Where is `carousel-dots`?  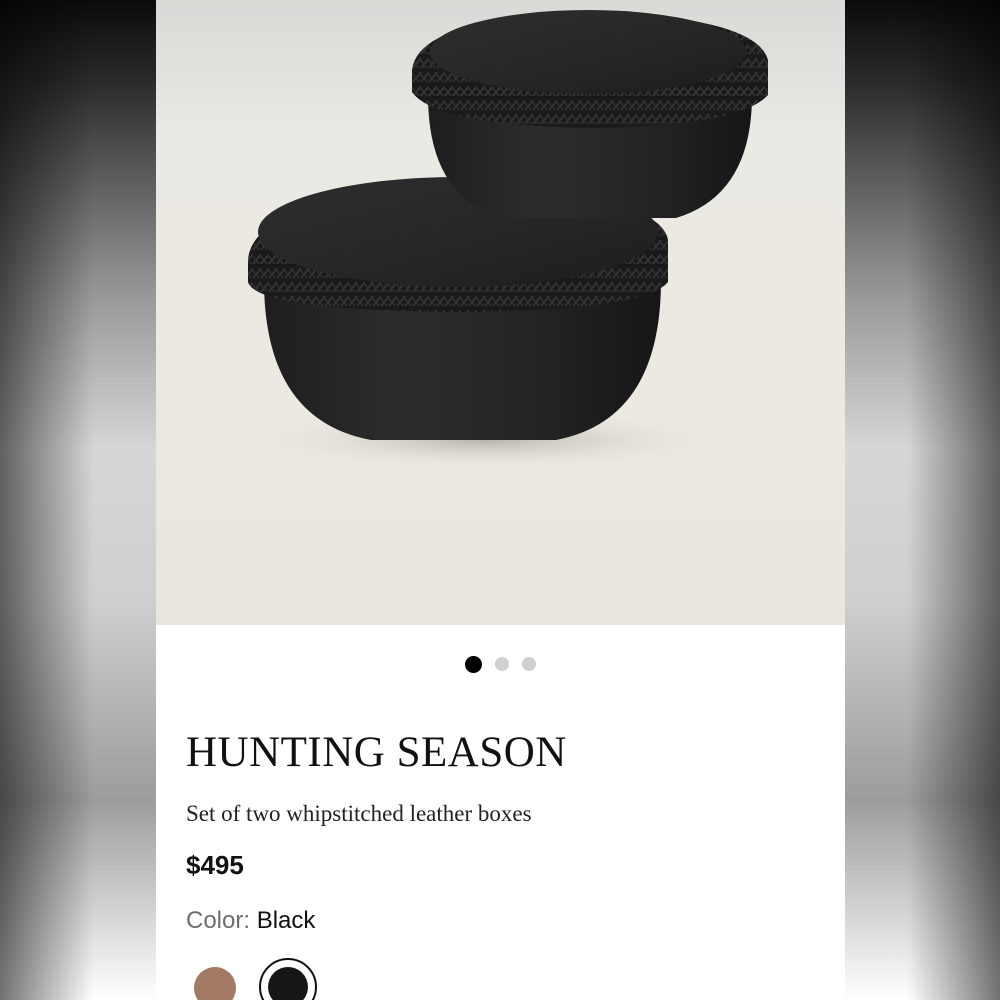 carousel-dots is located at coordinates (500, 664).